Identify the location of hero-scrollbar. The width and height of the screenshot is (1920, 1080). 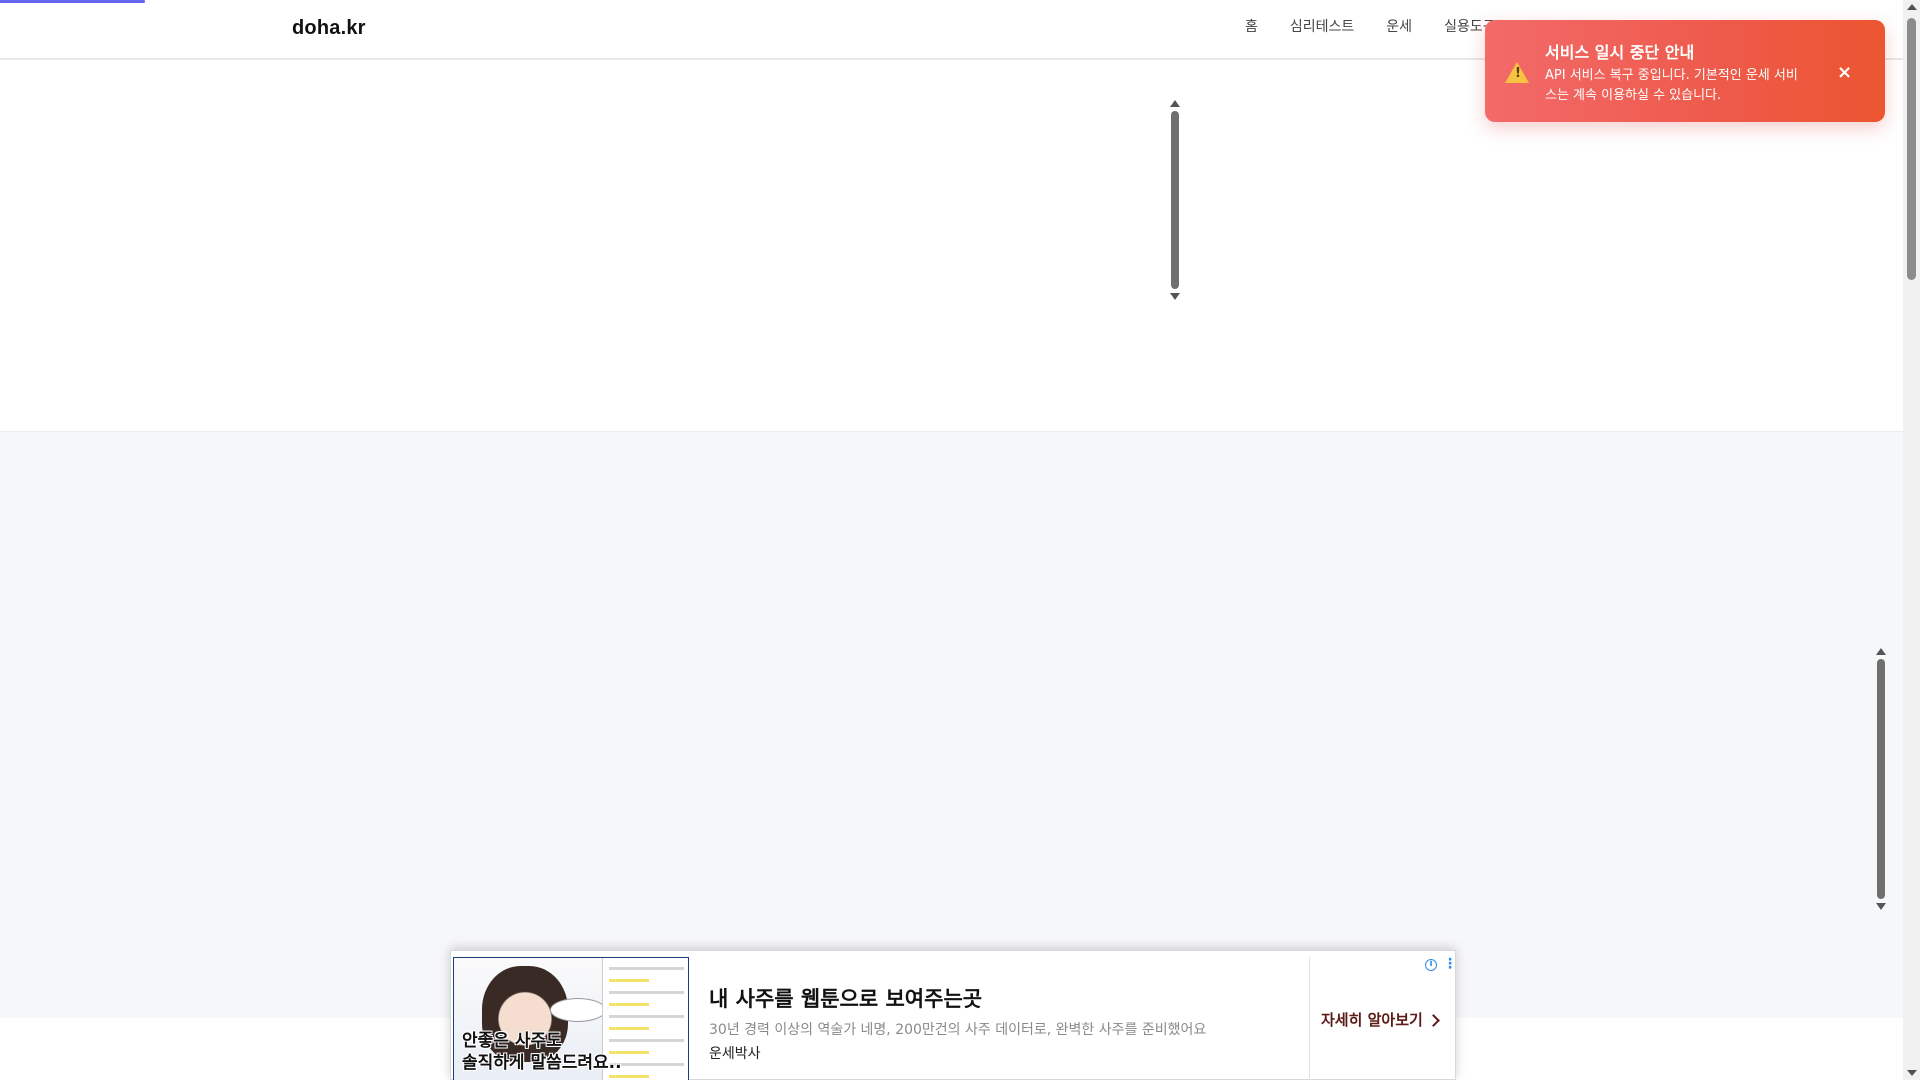
(1175, 200).